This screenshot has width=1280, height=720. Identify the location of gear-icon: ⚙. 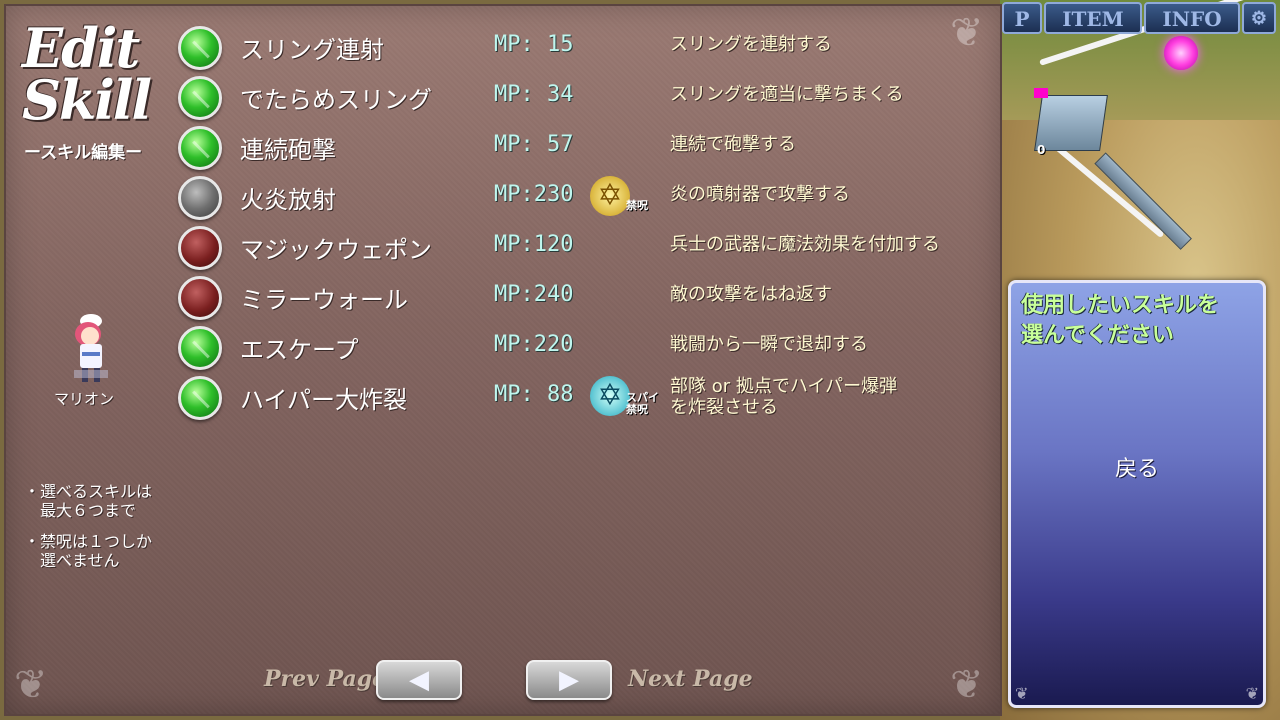
(1259, 18).